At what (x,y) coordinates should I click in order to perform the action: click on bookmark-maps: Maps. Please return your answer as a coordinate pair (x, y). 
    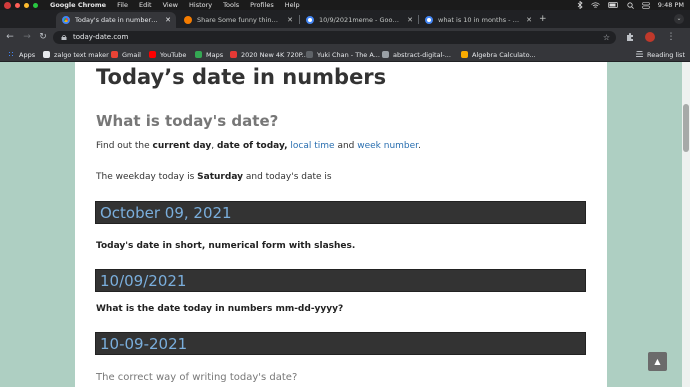
    Looking at the image, I should click on (209, 54).